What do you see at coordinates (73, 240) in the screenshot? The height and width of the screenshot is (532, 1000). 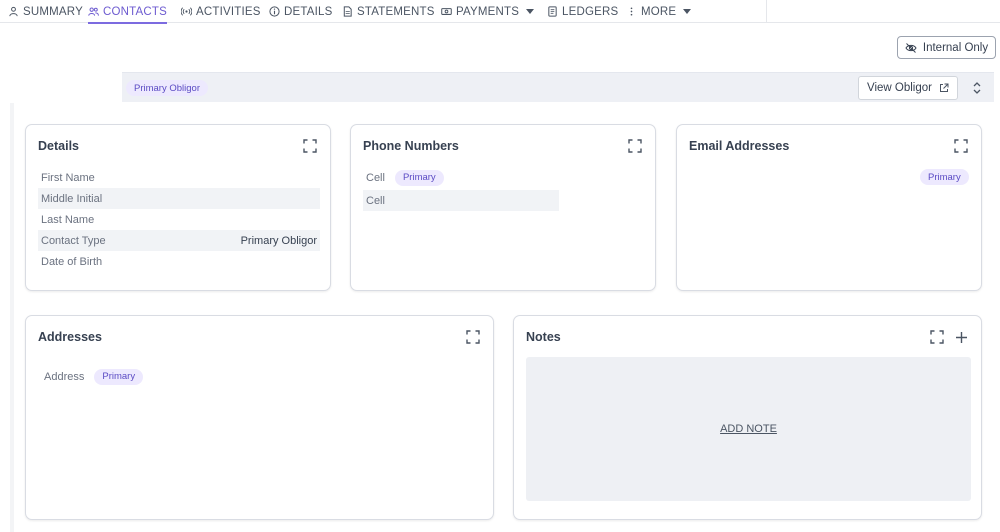 I see `detail-label: Contact Type` at bounding box center [73, 240].